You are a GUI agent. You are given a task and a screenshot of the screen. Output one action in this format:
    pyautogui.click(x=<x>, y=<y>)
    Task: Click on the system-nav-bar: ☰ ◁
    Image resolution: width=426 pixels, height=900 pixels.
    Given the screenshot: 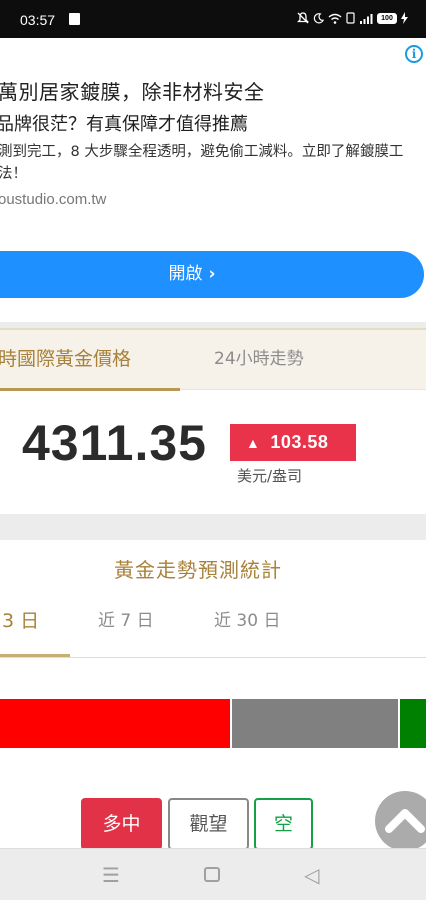 What is the action you would take?
    pyautogui.click(x=213, y=874)
    